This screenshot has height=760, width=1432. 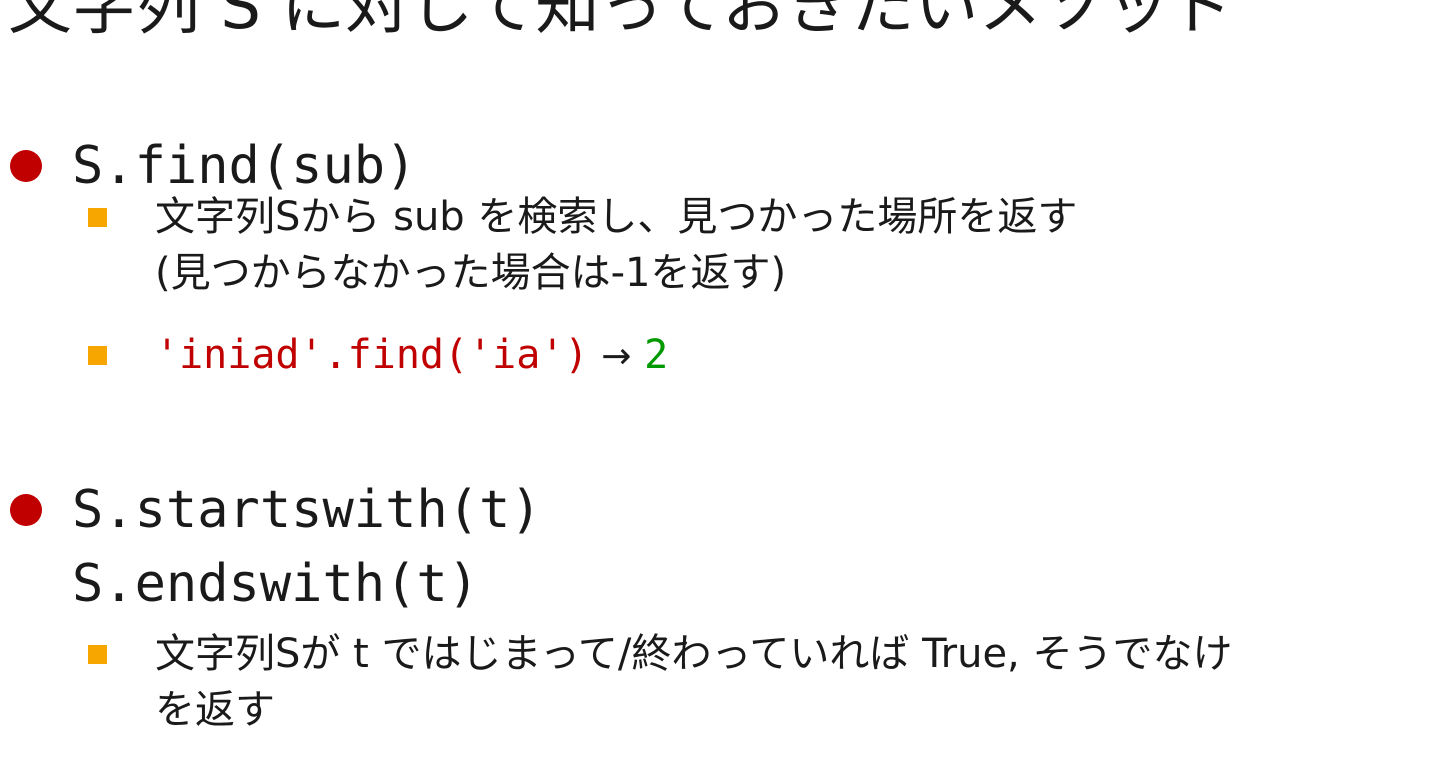 What do you see at coordinates (372, 355) in the screenshot?
I see `find-example-code: 'iniad'.find('ia')` at bounding box center [372, 355].